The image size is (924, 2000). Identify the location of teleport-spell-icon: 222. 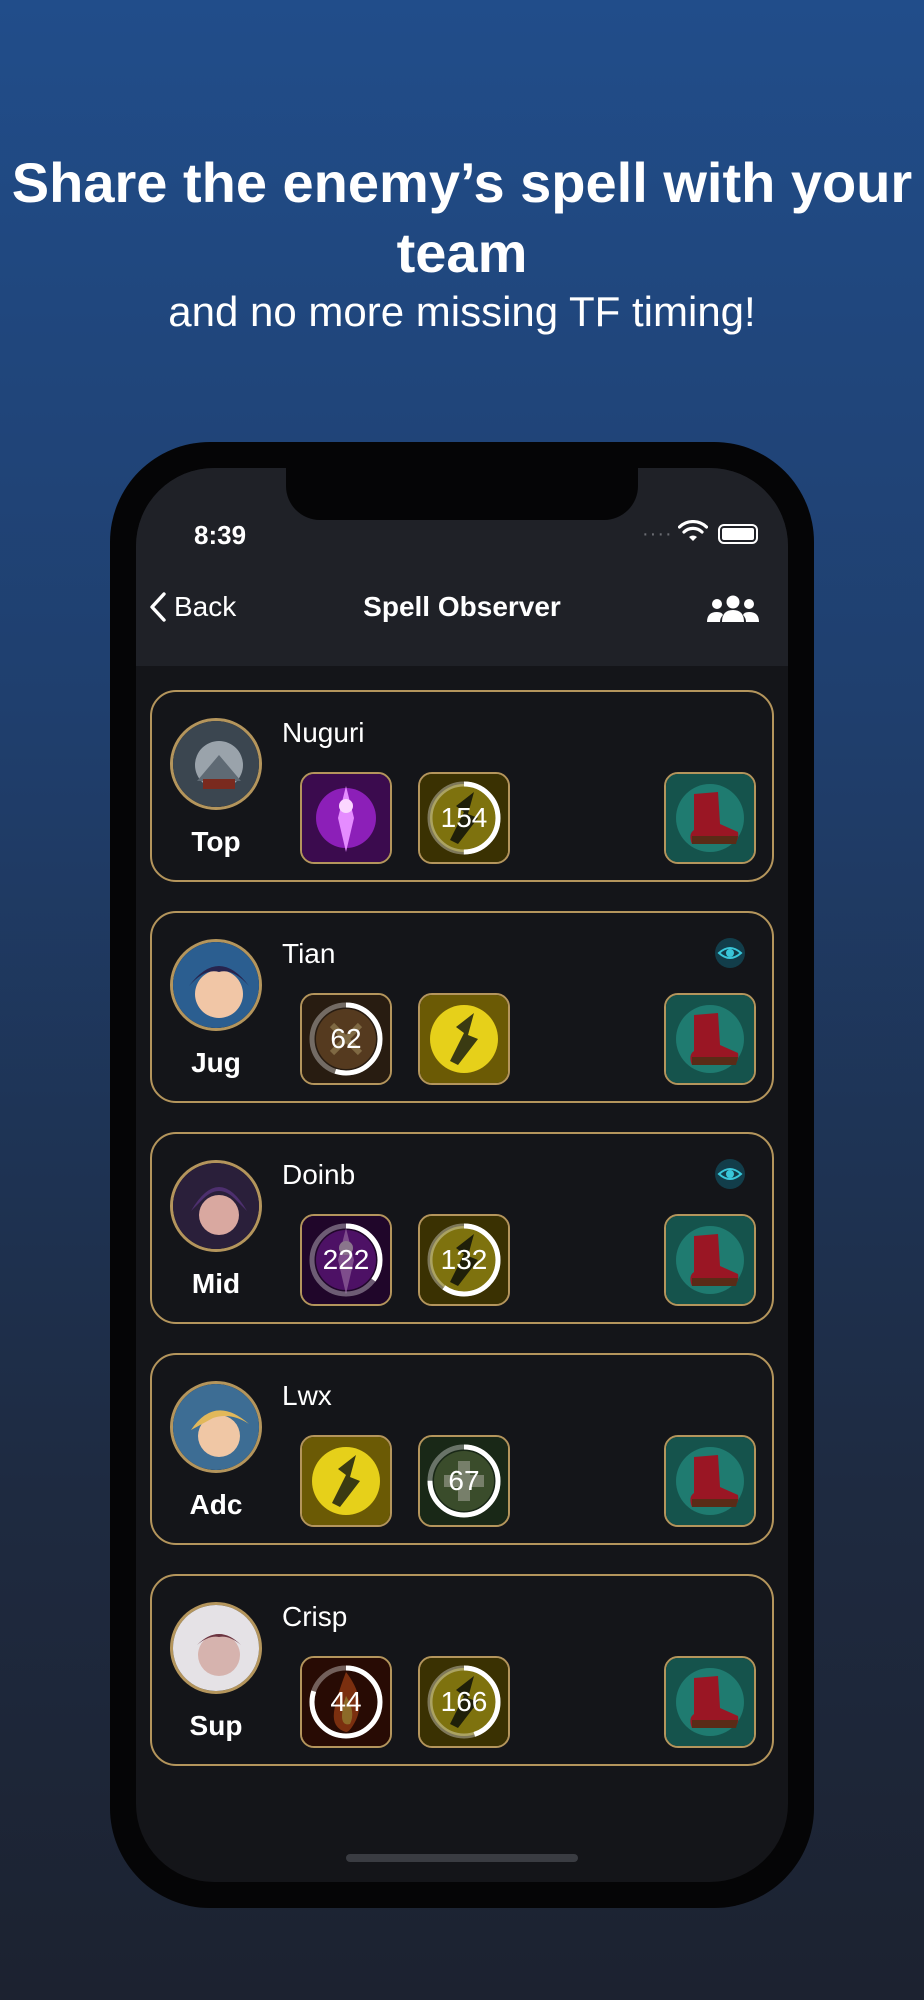
(346, 1260).